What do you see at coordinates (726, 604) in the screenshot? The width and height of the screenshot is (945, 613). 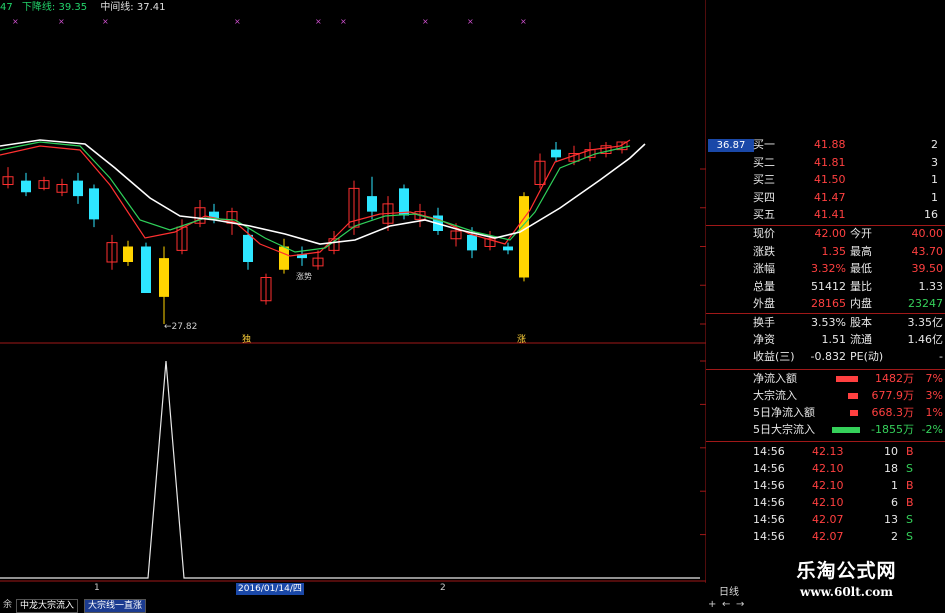 I see `nav-left-arrow-icon: ←` at bounding box center [726, 604].